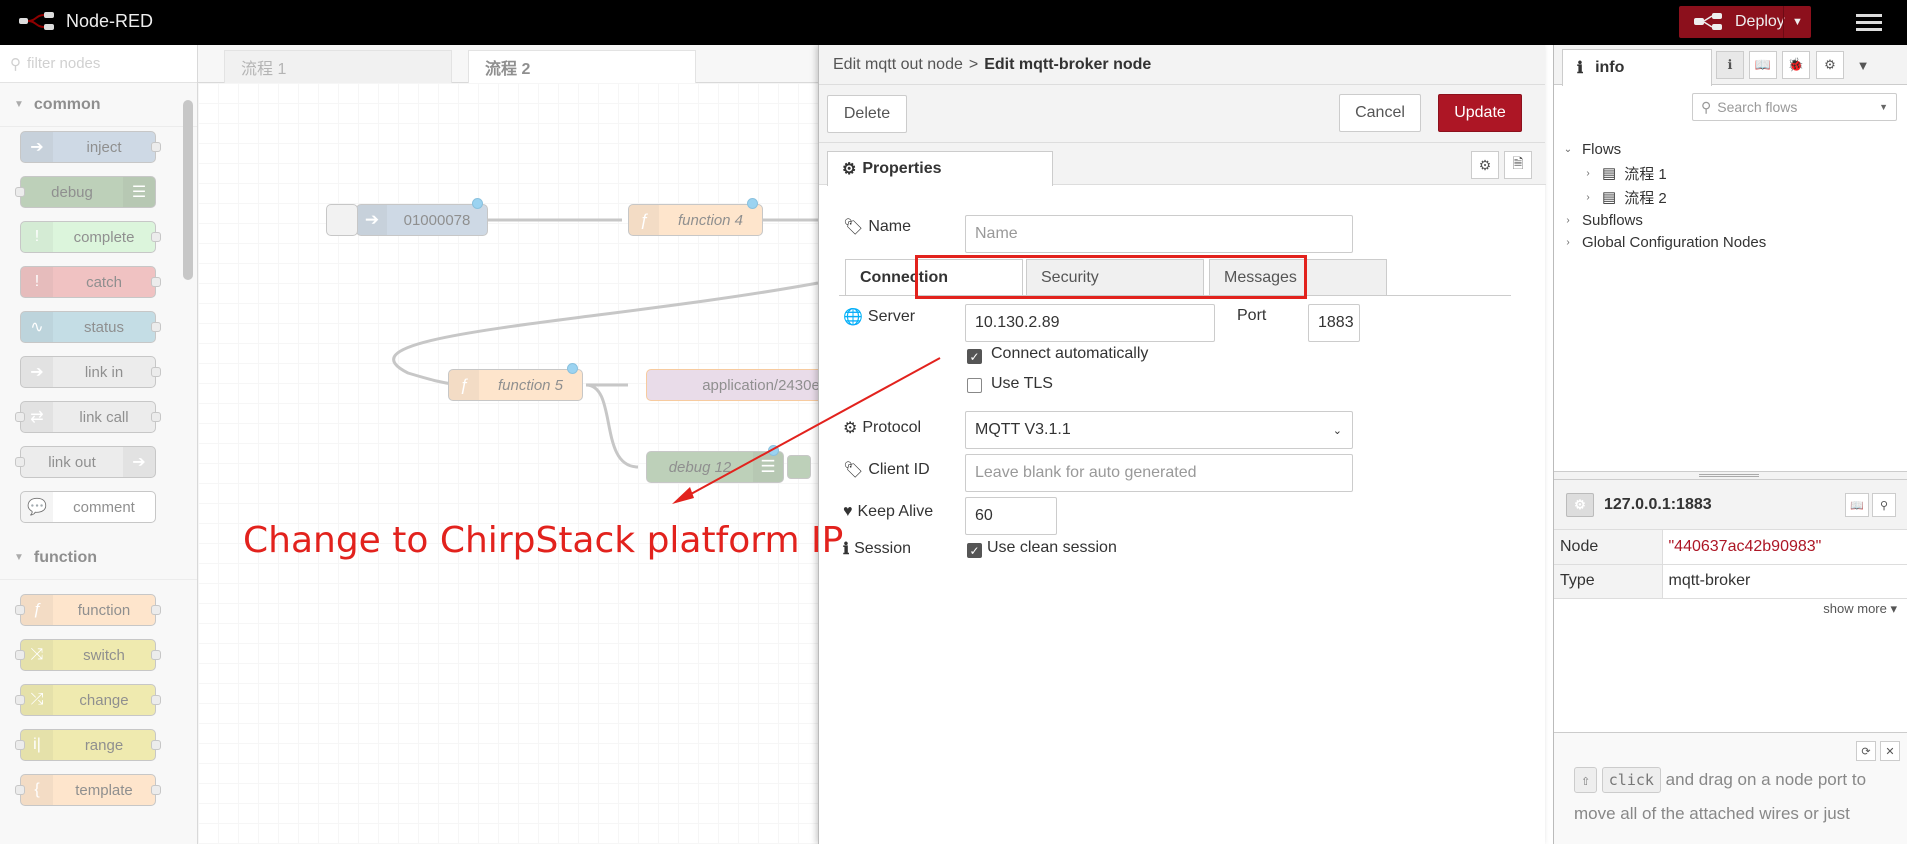  I want to click on tree-label: Flows, so click(1602, 149).